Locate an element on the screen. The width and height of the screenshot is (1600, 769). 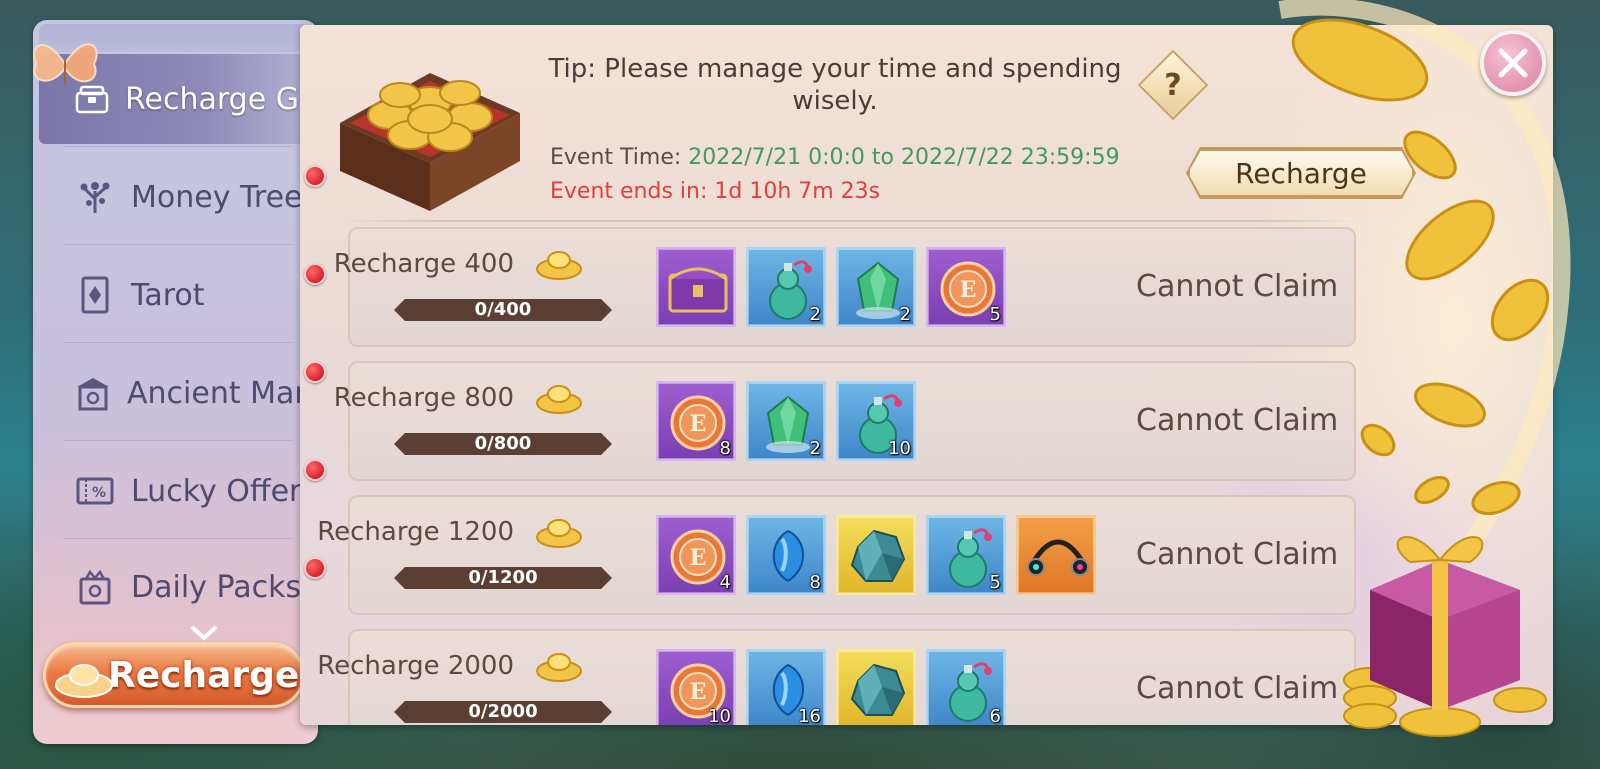
item-quantity: 4 is located at coordinates (725, 582).